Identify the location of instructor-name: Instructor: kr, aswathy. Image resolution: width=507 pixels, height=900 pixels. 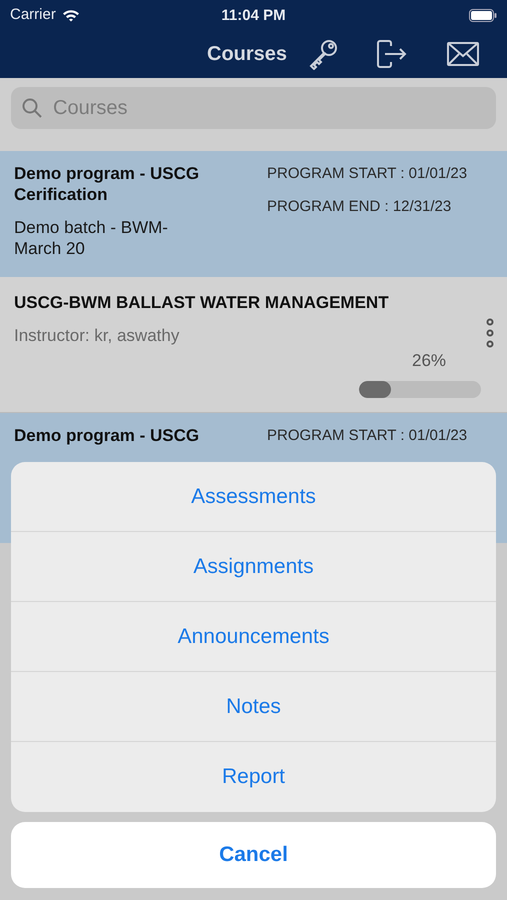
(97, 335).